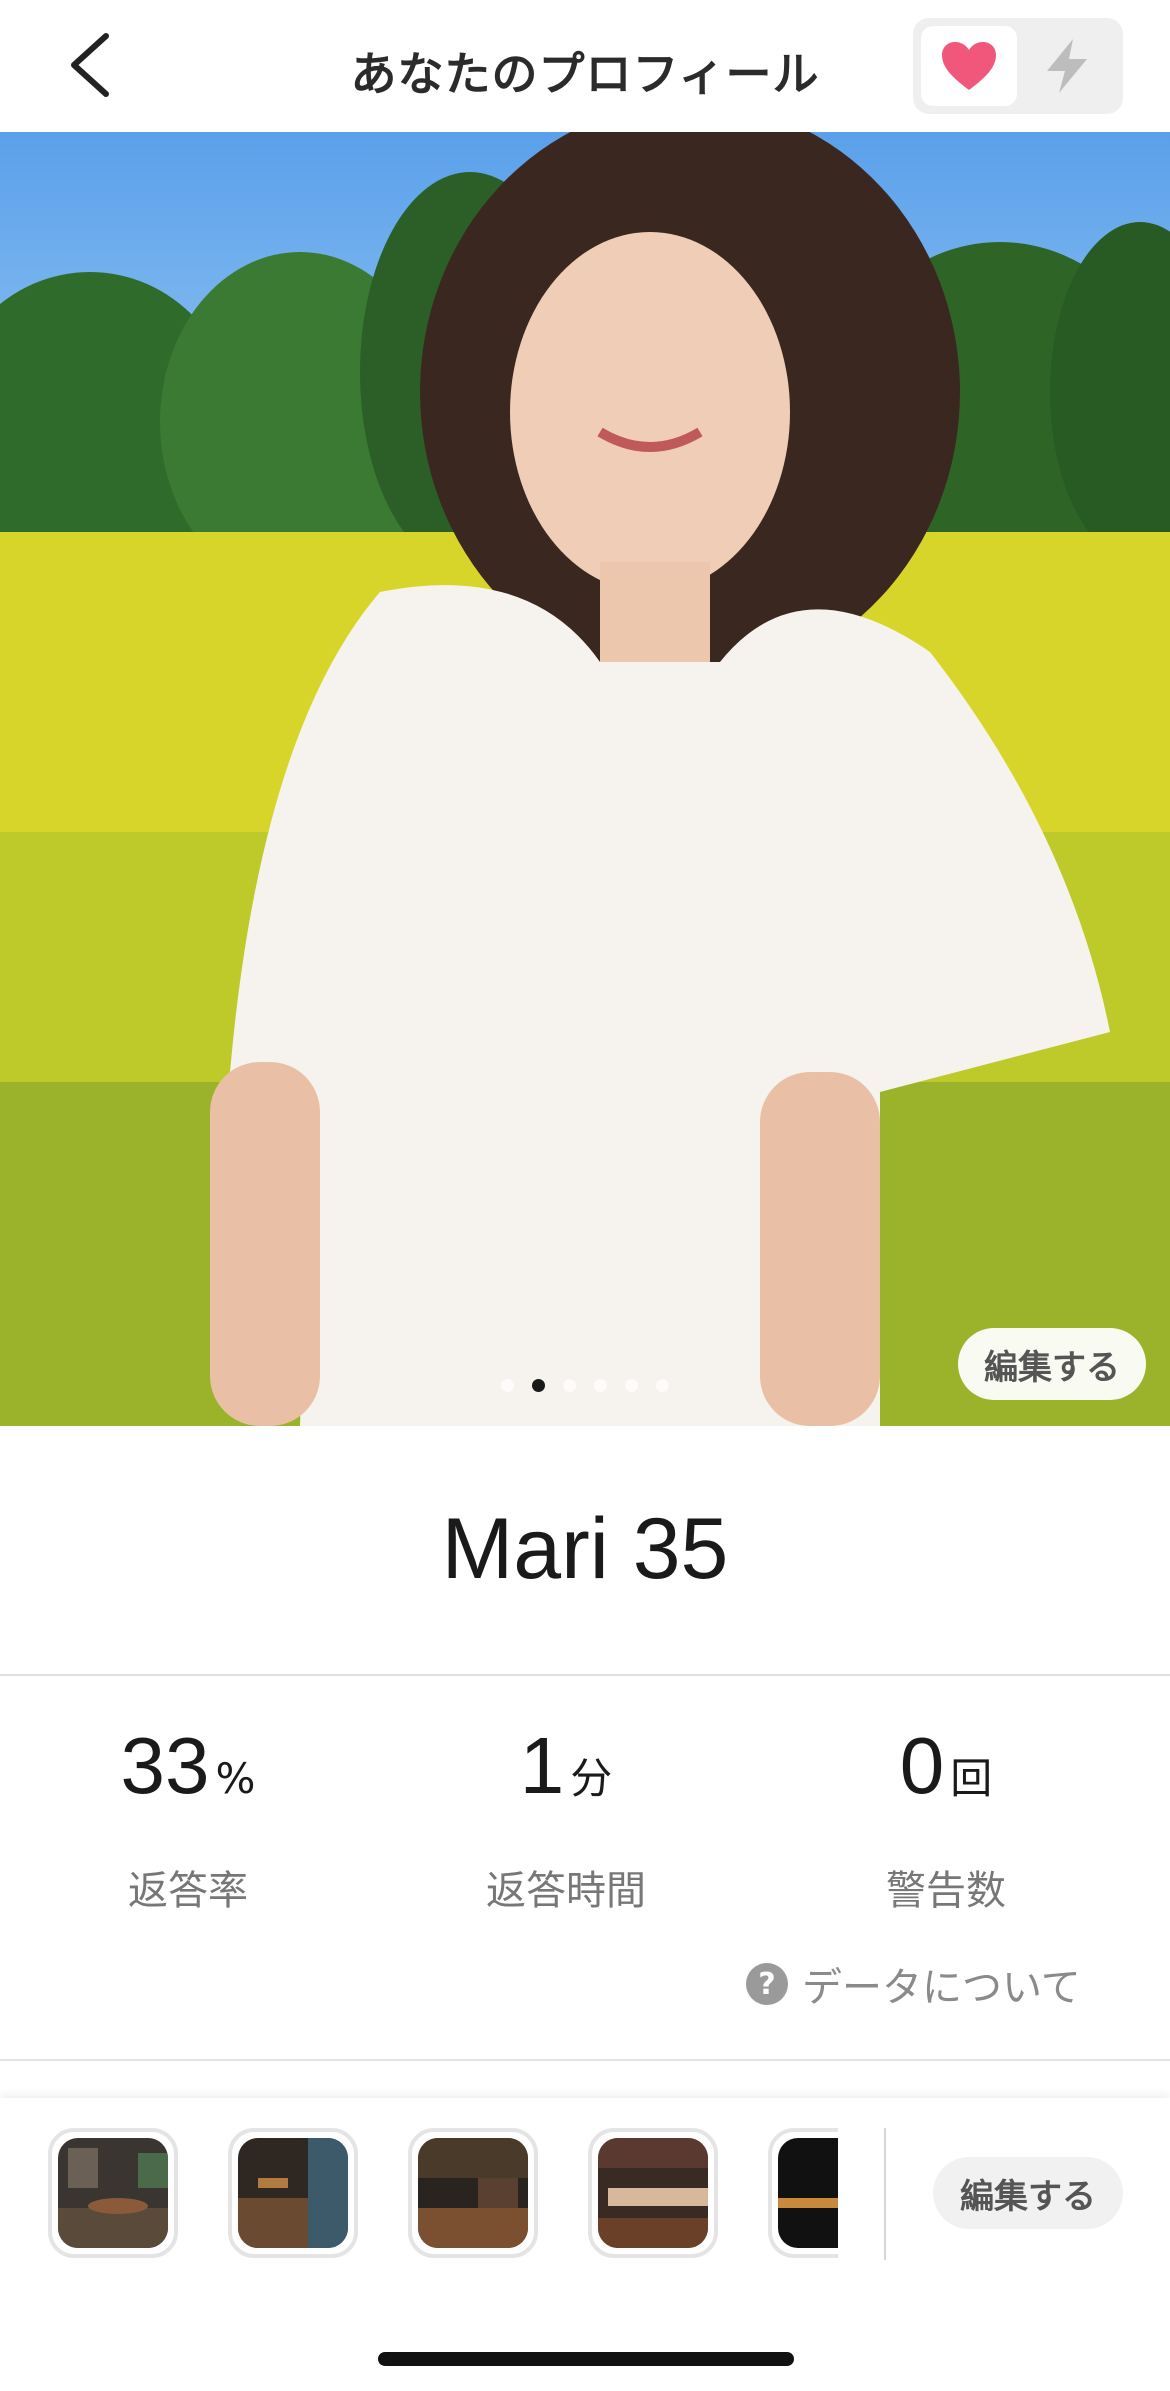 The image size is (1170, 2391). Describe the element at coordinates (585, 66) in the screenshot. I see `app-header: あなたのプロフィール` at that location.